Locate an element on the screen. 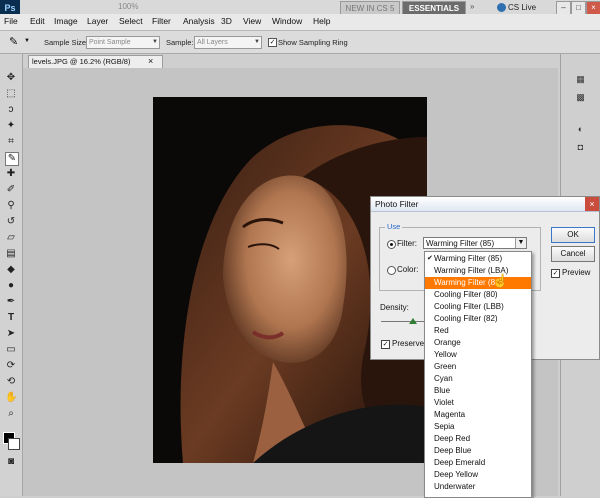  preview-label: Preview is located at coordinates (576, 272).